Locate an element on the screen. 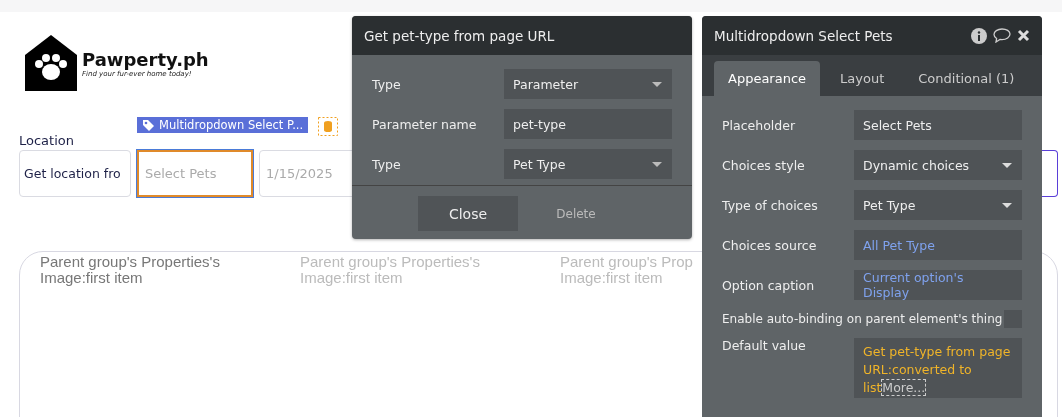 The width and height of the screenshot is (1062, 417). property-field: Select Pets is located at coordinates (938, 125).